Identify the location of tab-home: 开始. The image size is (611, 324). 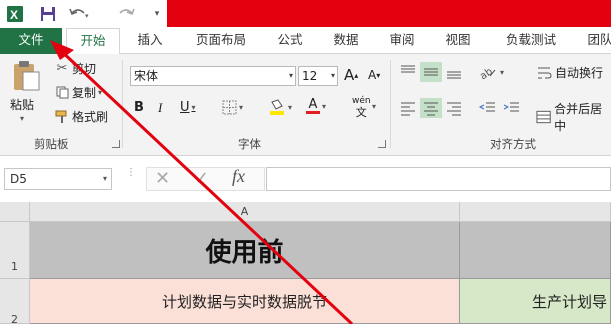
(93, 41).